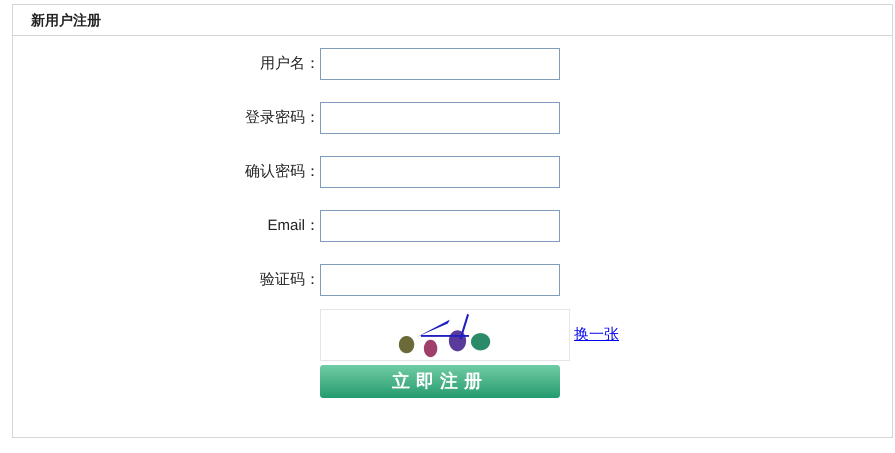  I want to click on panel-title: 新用户注册, so click(66, 20).